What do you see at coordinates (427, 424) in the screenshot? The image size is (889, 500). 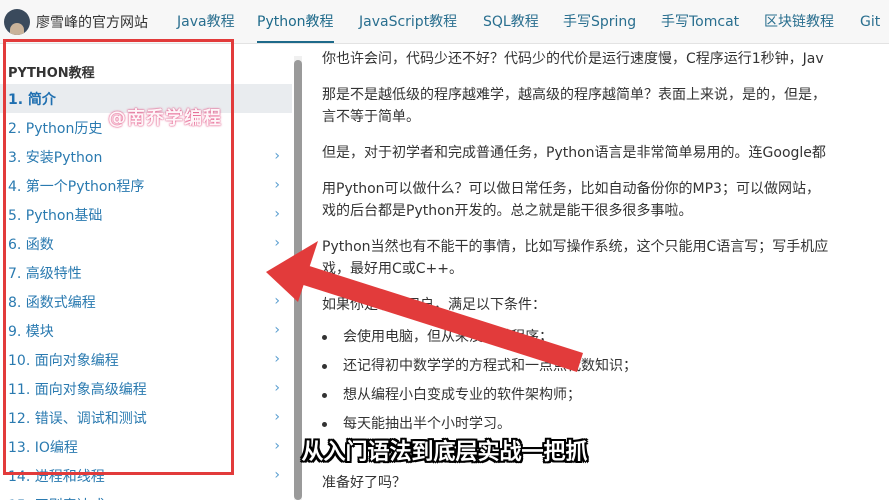 I see `list-item-text: 每天能抽出半个小时学习。` at bounding box center [427, 424].